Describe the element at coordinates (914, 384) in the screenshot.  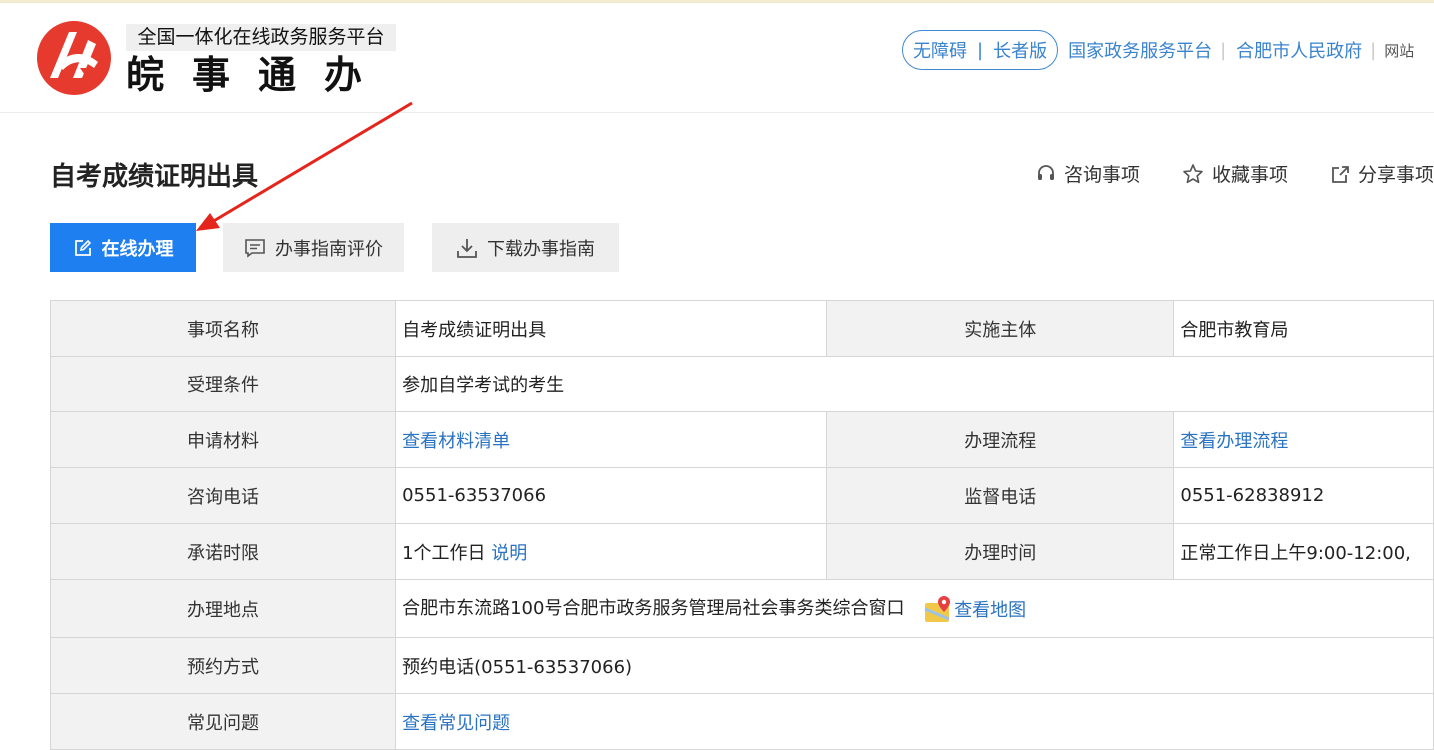
I see `condition-value: 参加自学考试的考生` at that location.